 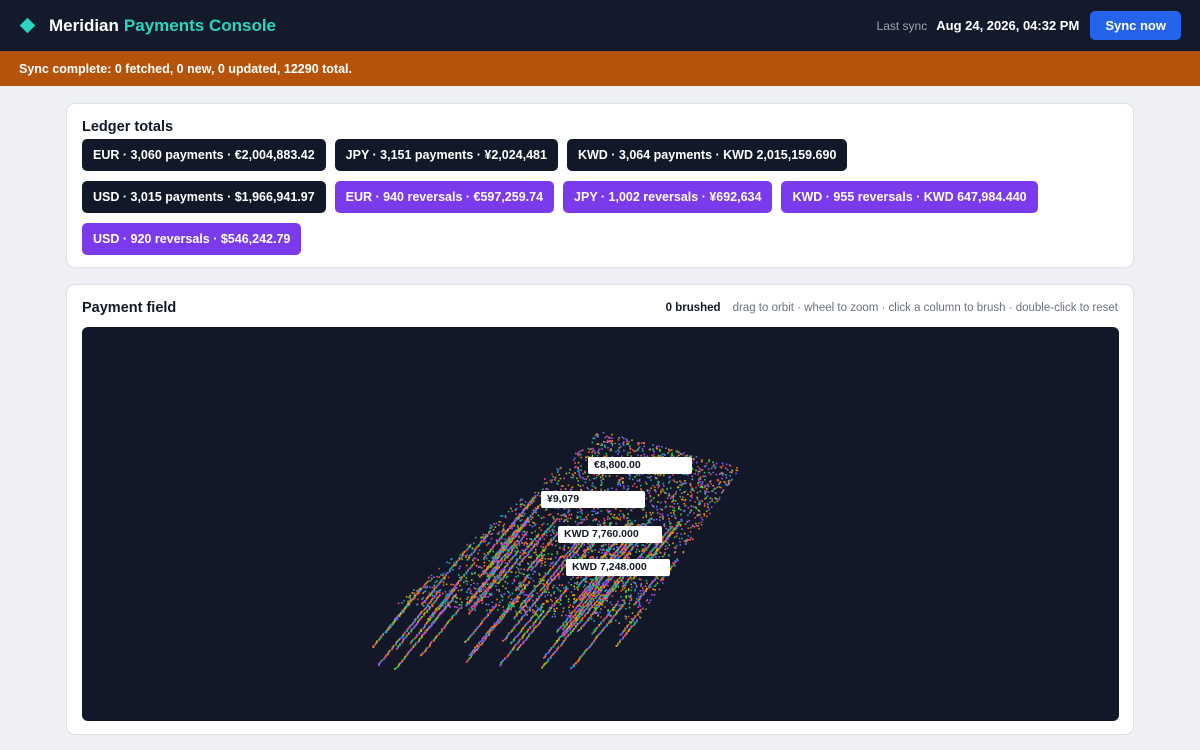 What do you see at coordinates (204, 197) in the screenshot?
I see `ledger-chip: USD · 3,015 payments · $1,966,941.97` at bounding box center [204, 197].